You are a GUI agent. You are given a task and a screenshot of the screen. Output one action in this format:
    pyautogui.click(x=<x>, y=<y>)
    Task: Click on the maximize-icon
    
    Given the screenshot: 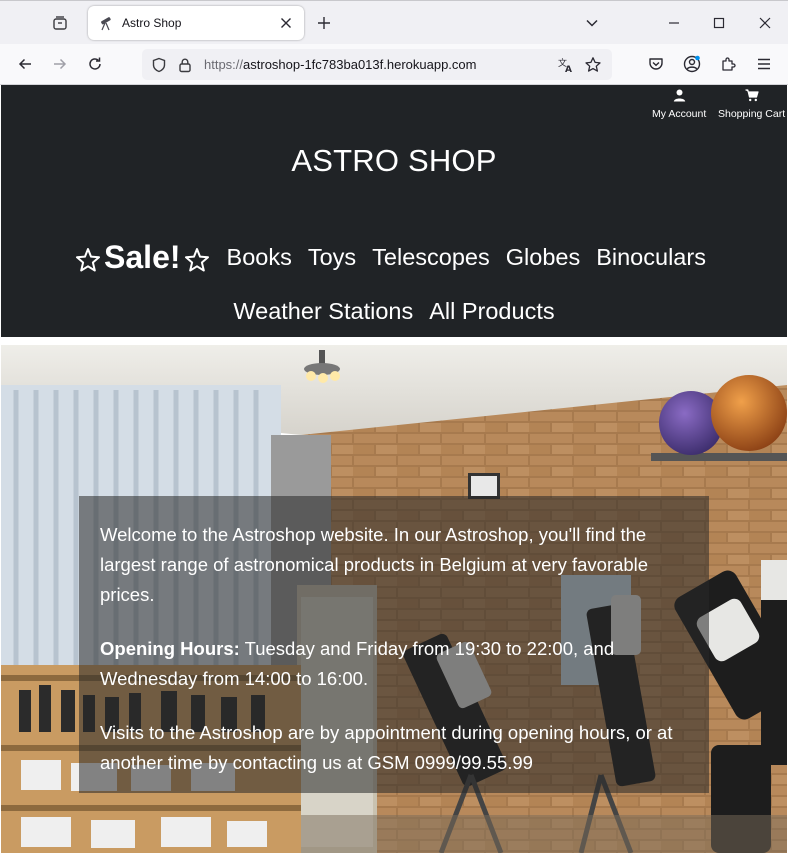 What is the action you would take?
    pyautogui.click(x=719, y=23)
    